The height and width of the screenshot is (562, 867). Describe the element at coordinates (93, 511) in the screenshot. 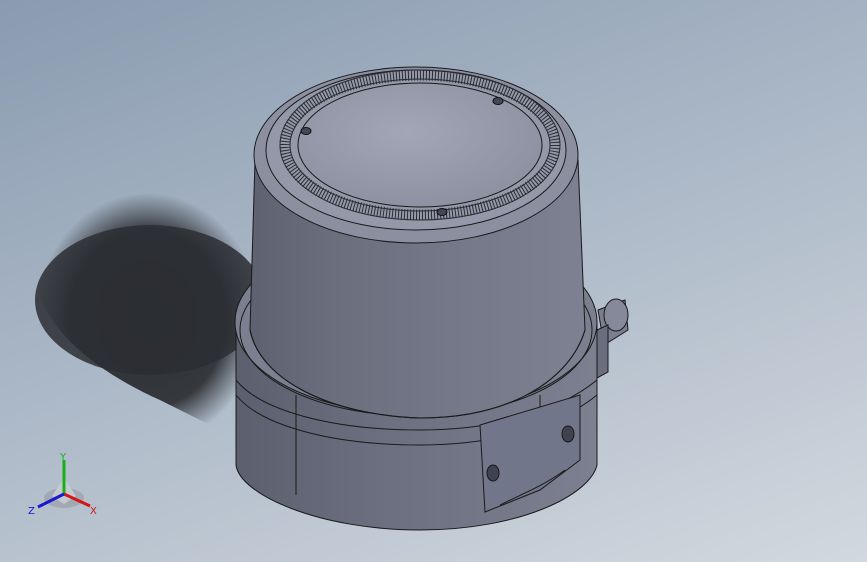

I see `x-axis-label: X` at that location.